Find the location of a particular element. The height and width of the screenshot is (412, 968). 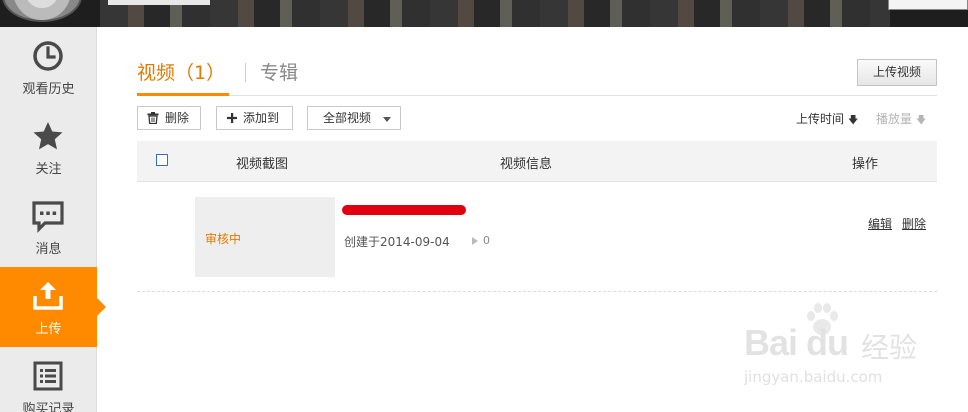

sort-plays-label: 播放量 is located at coordinates (894, 119).